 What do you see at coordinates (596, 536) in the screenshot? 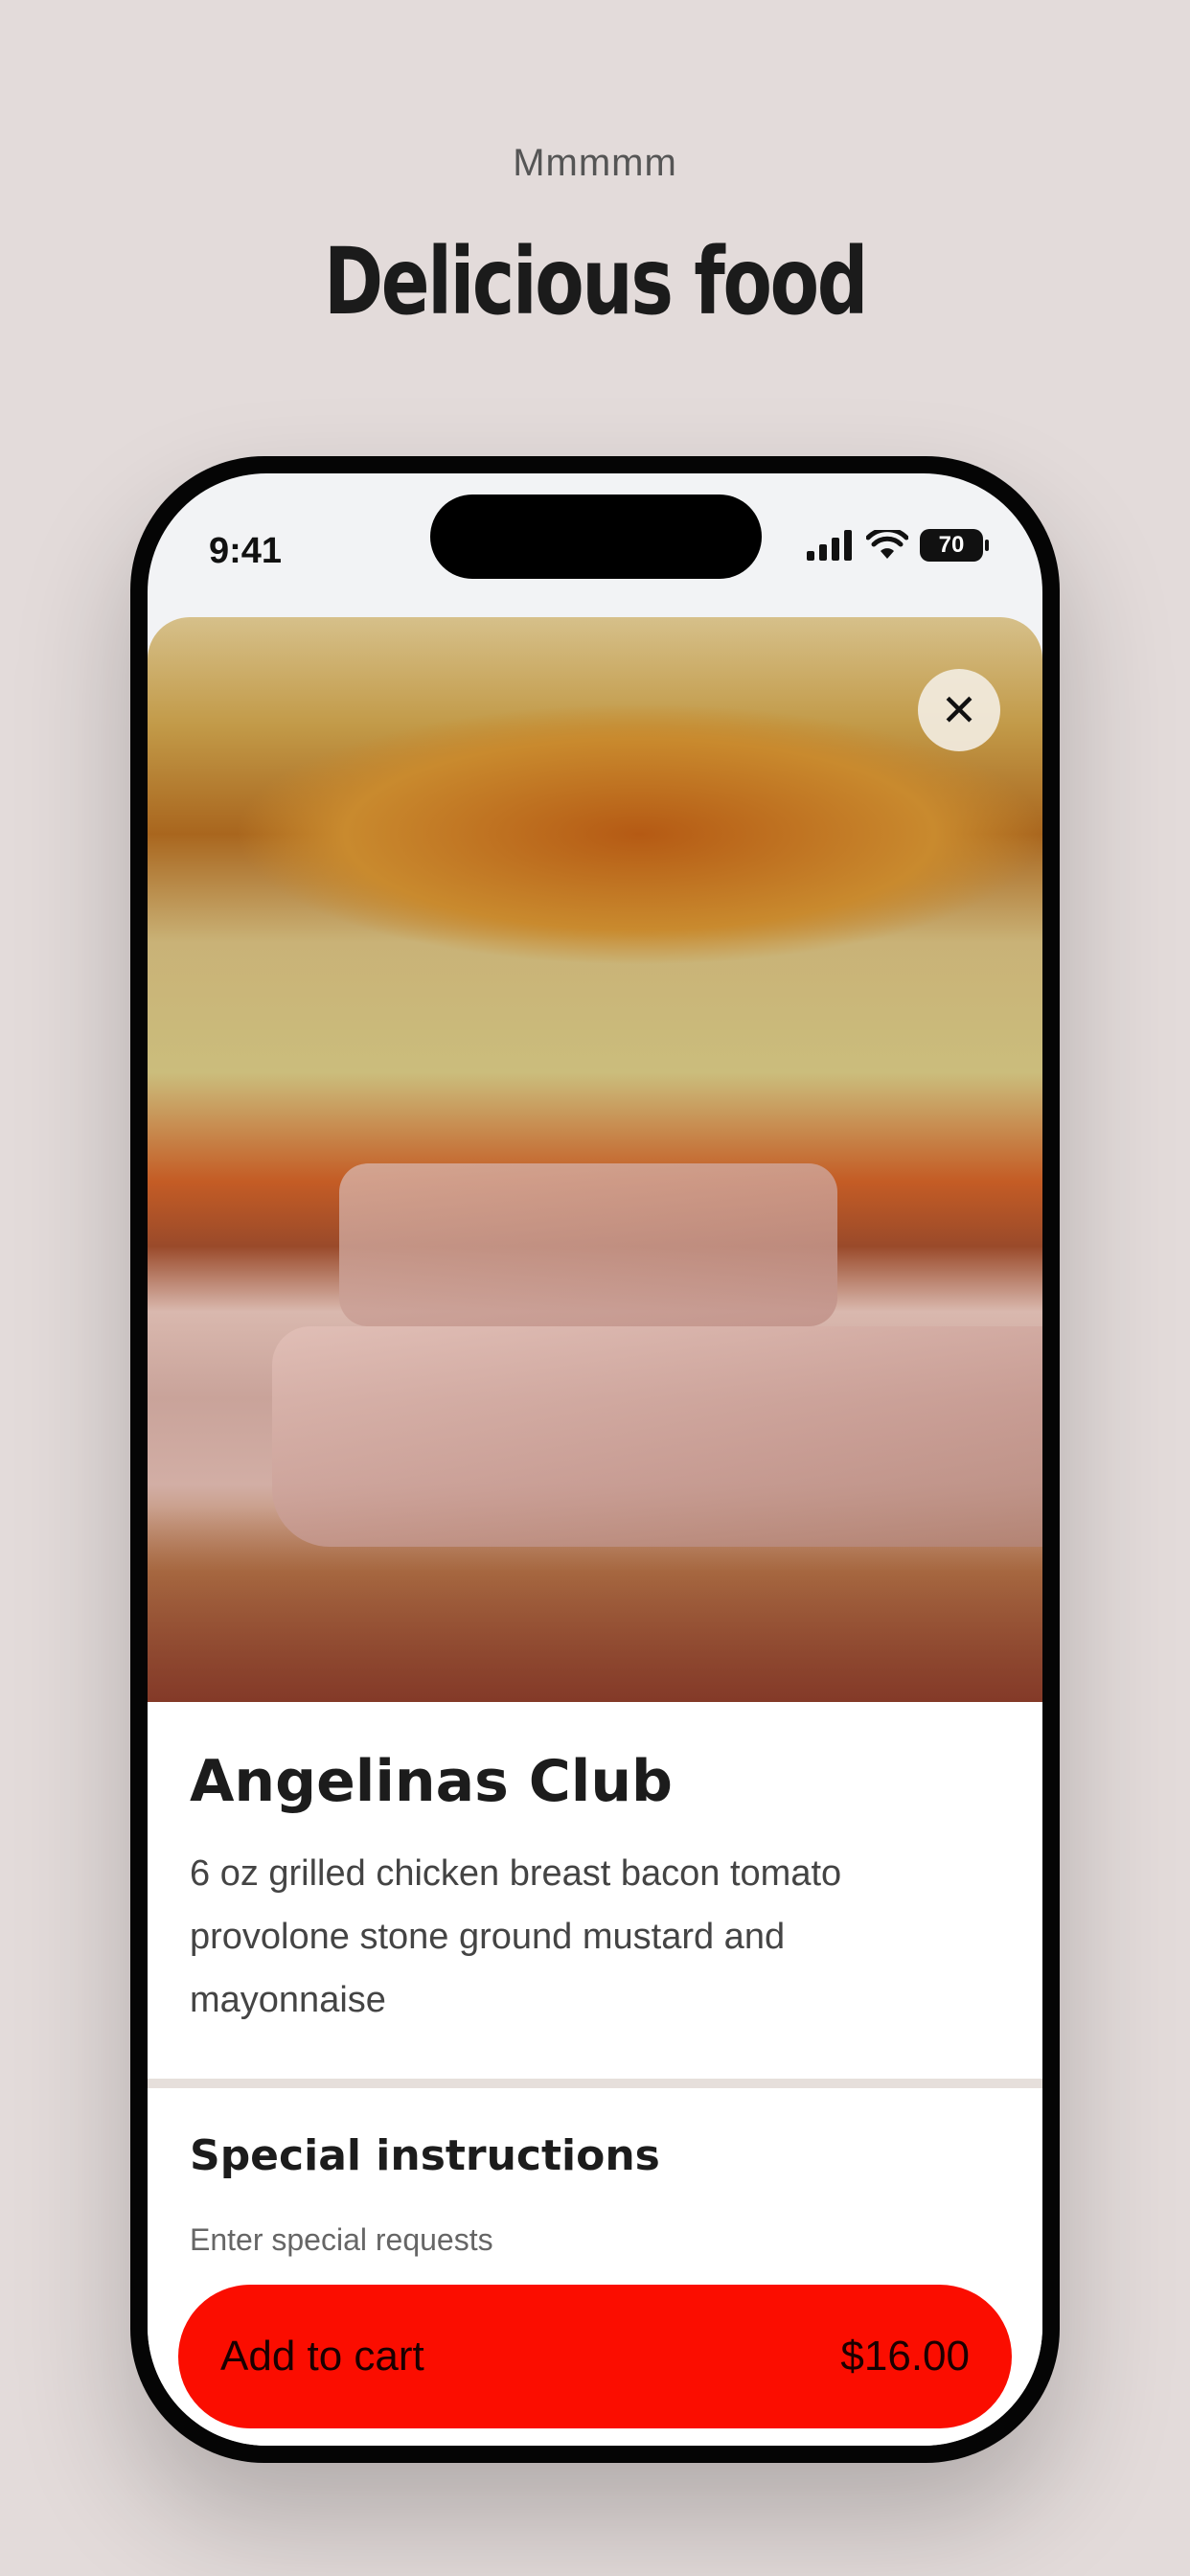
I see `dynamic-island` at bounding box center [596, 536].